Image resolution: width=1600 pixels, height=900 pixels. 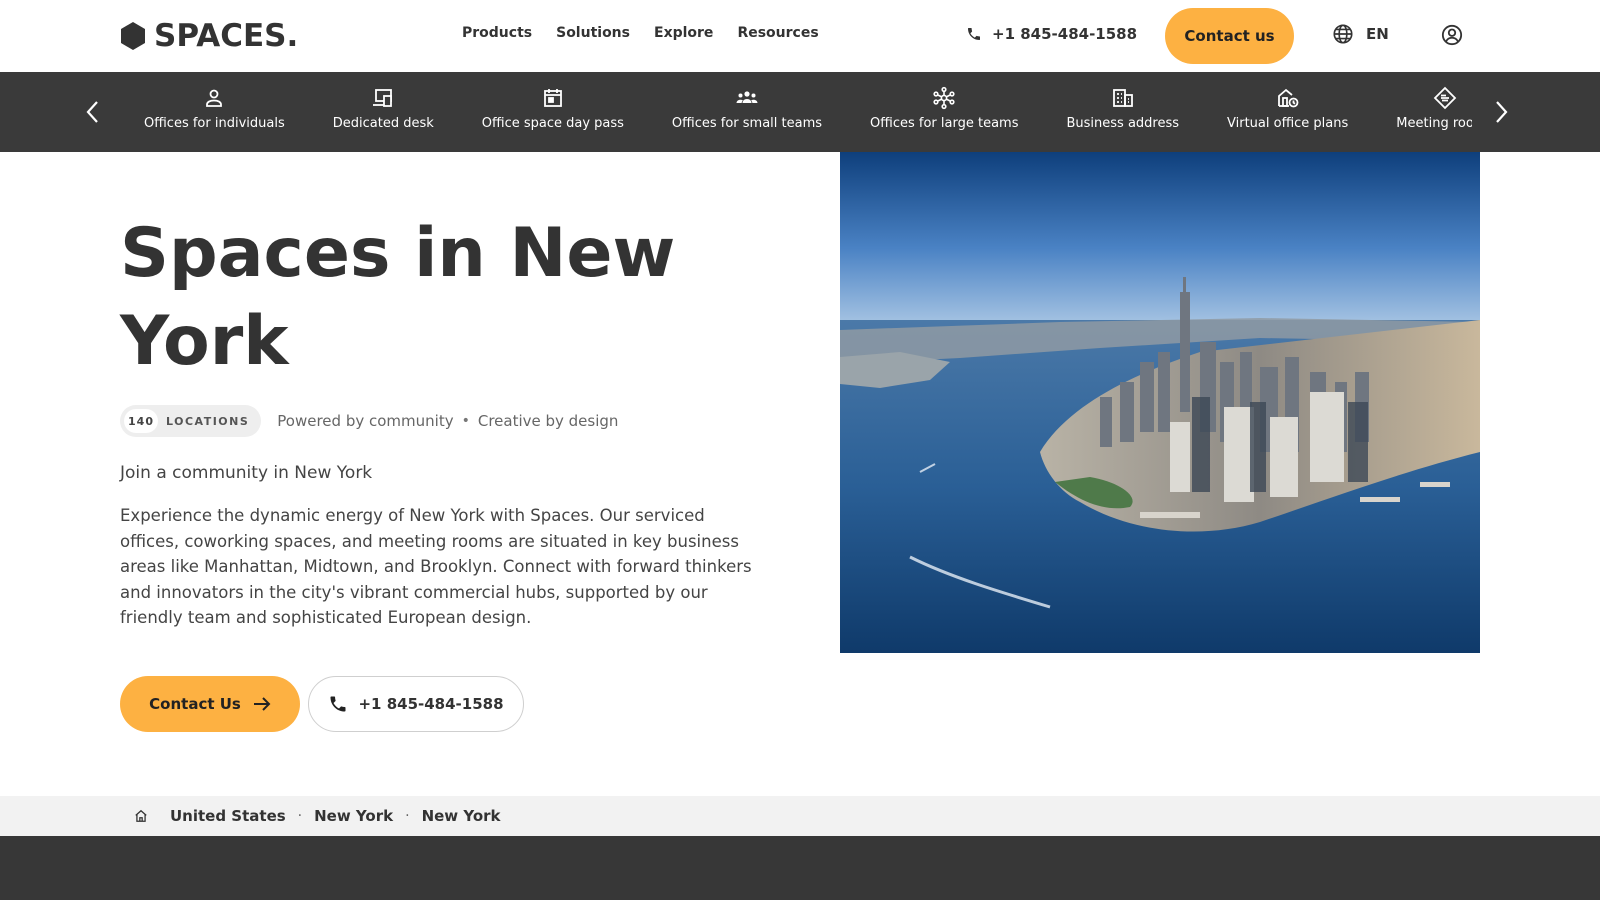 I want to click on category-prev-button, so click(x=92, y=112).